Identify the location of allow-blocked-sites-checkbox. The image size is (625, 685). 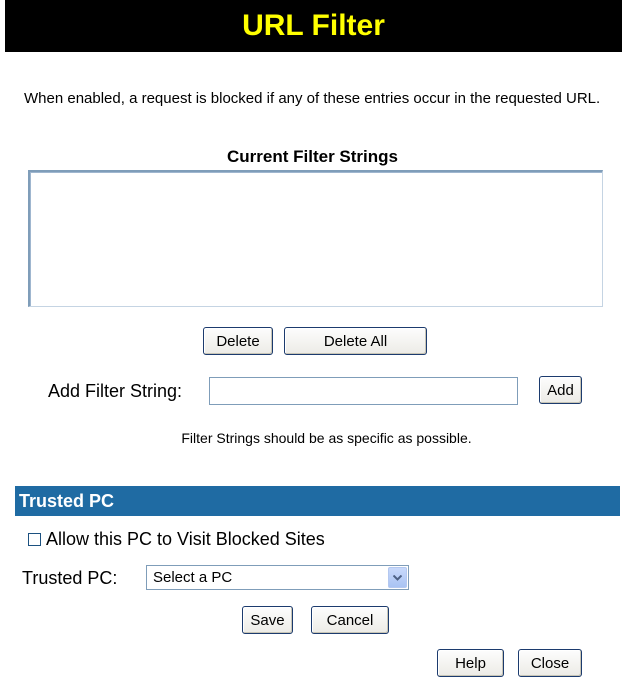
(34, 539).